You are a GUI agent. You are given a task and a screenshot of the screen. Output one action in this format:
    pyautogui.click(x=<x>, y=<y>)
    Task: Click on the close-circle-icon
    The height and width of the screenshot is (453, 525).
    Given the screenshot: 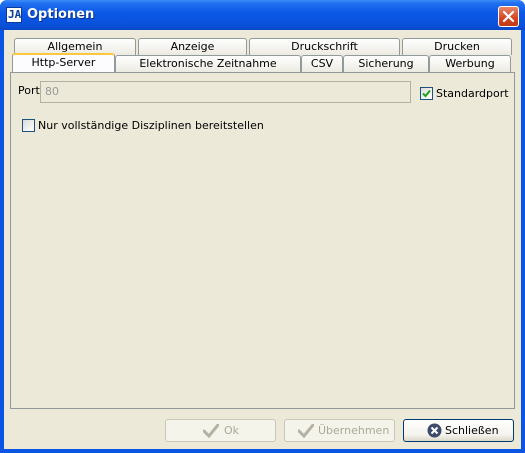 What is the action you would take?
    pyautogui.click(x=434, y=430)
    